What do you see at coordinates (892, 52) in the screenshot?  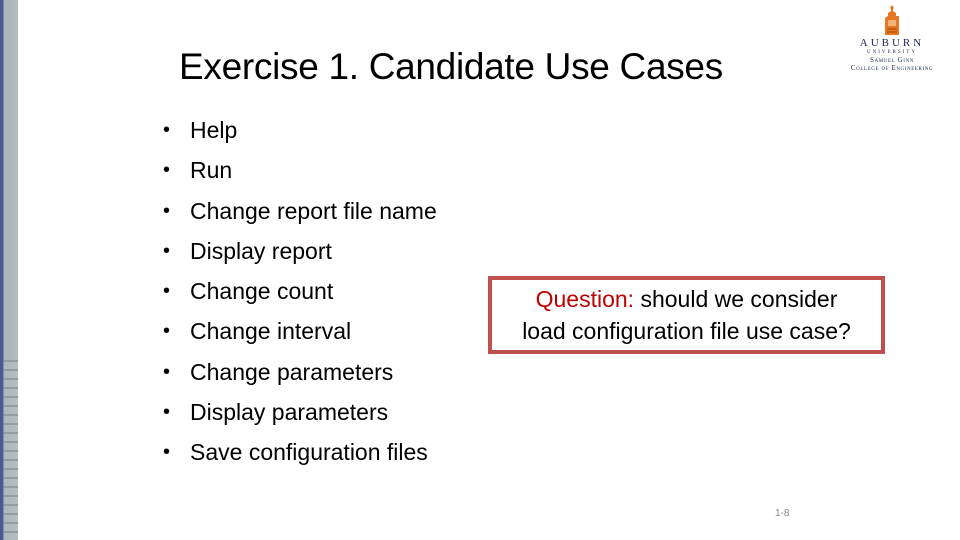 I see `logo-subtitle: UNIVERSITY` at bounding box center [892, 52].